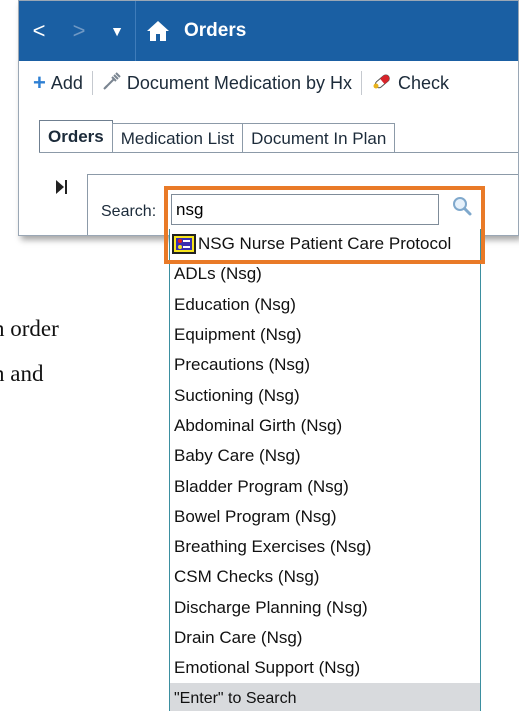  I want to click on result-item: Bladder Program (Nsg), so click(325, 486).